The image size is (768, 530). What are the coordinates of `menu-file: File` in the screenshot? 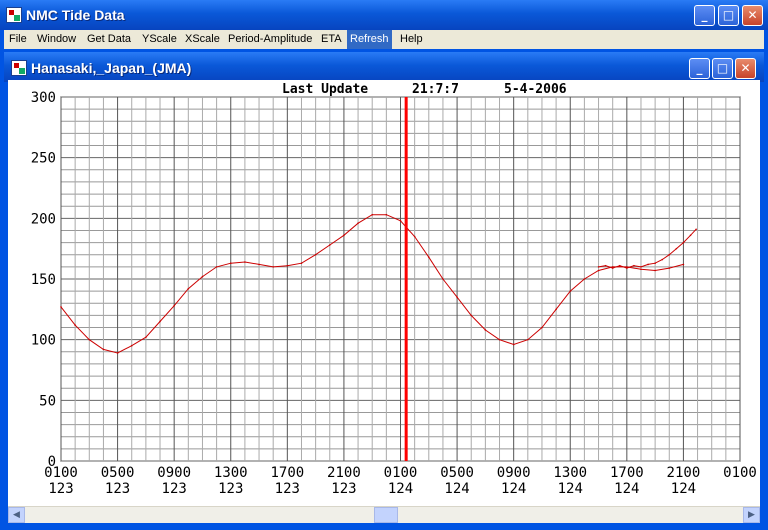 It's located at (18, 39).